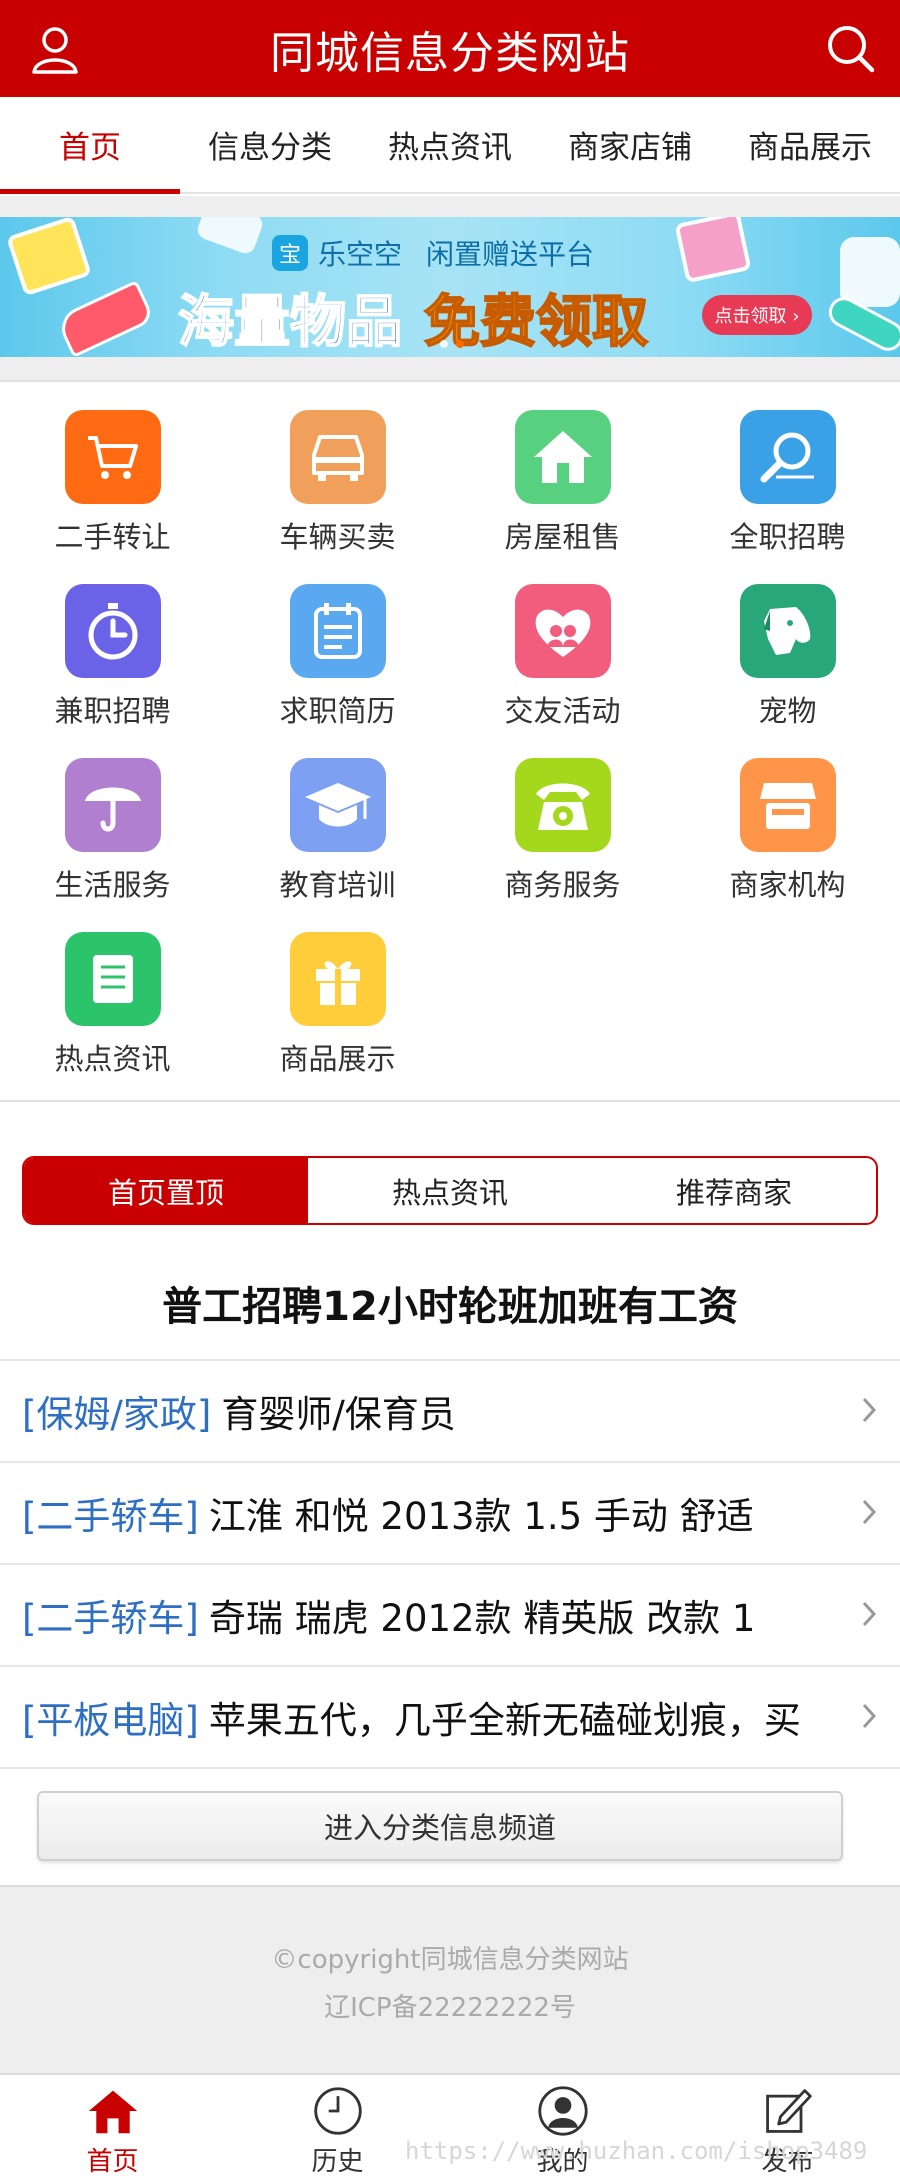 This screenshot has width=900, height=2178. I want to click on category-resumes: 求职简历, so click(337, 643).